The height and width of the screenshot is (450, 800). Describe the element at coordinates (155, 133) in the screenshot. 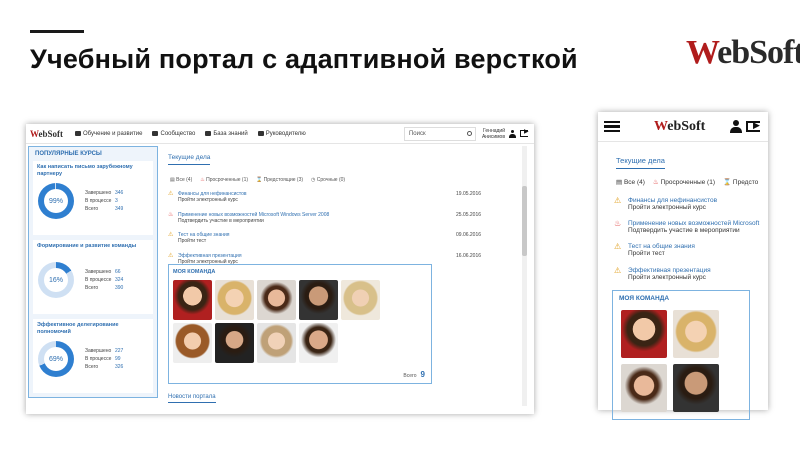

I see `people-icon` at that location.